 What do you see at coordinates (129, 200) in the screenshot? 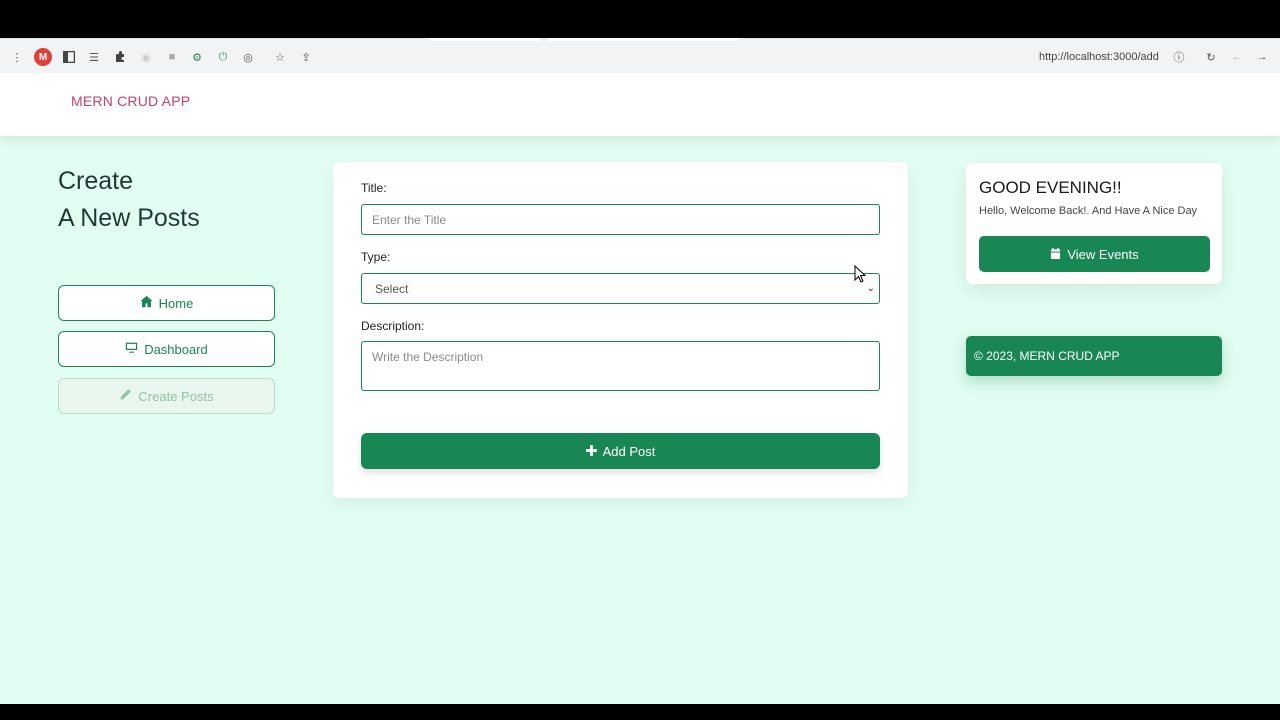
I see `page-title: Create A New Posts` at bounding box center [129, 200].